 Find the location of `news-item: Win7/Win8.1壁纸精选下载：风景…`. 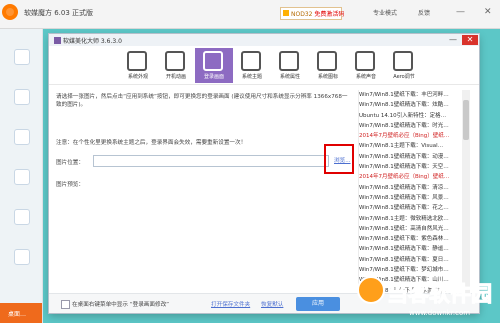

news-item: Win7/Win8.1壁纸精选下载：风景… is located at coordinates (414, 198).